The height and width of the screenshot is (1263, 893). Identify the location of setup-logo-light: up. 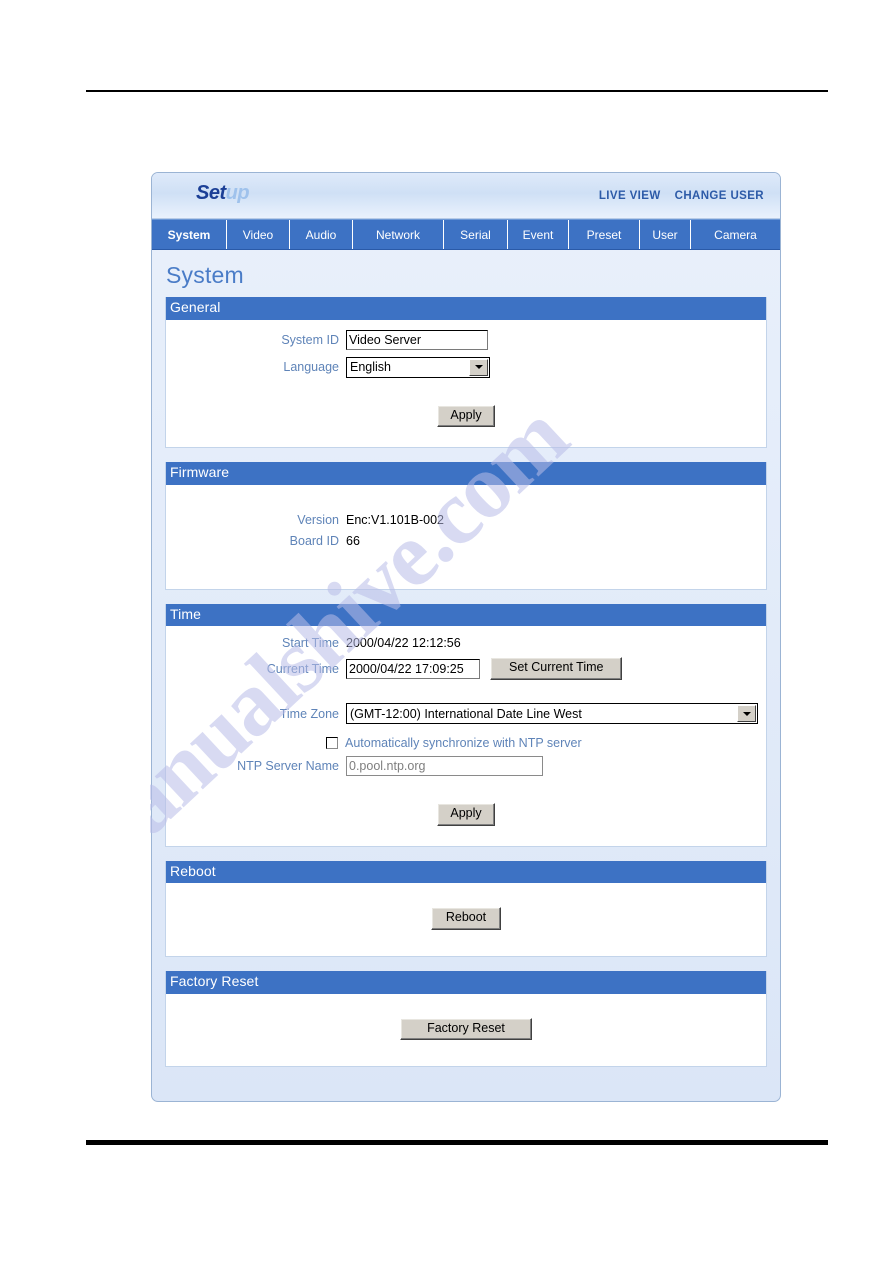
(237, 193).